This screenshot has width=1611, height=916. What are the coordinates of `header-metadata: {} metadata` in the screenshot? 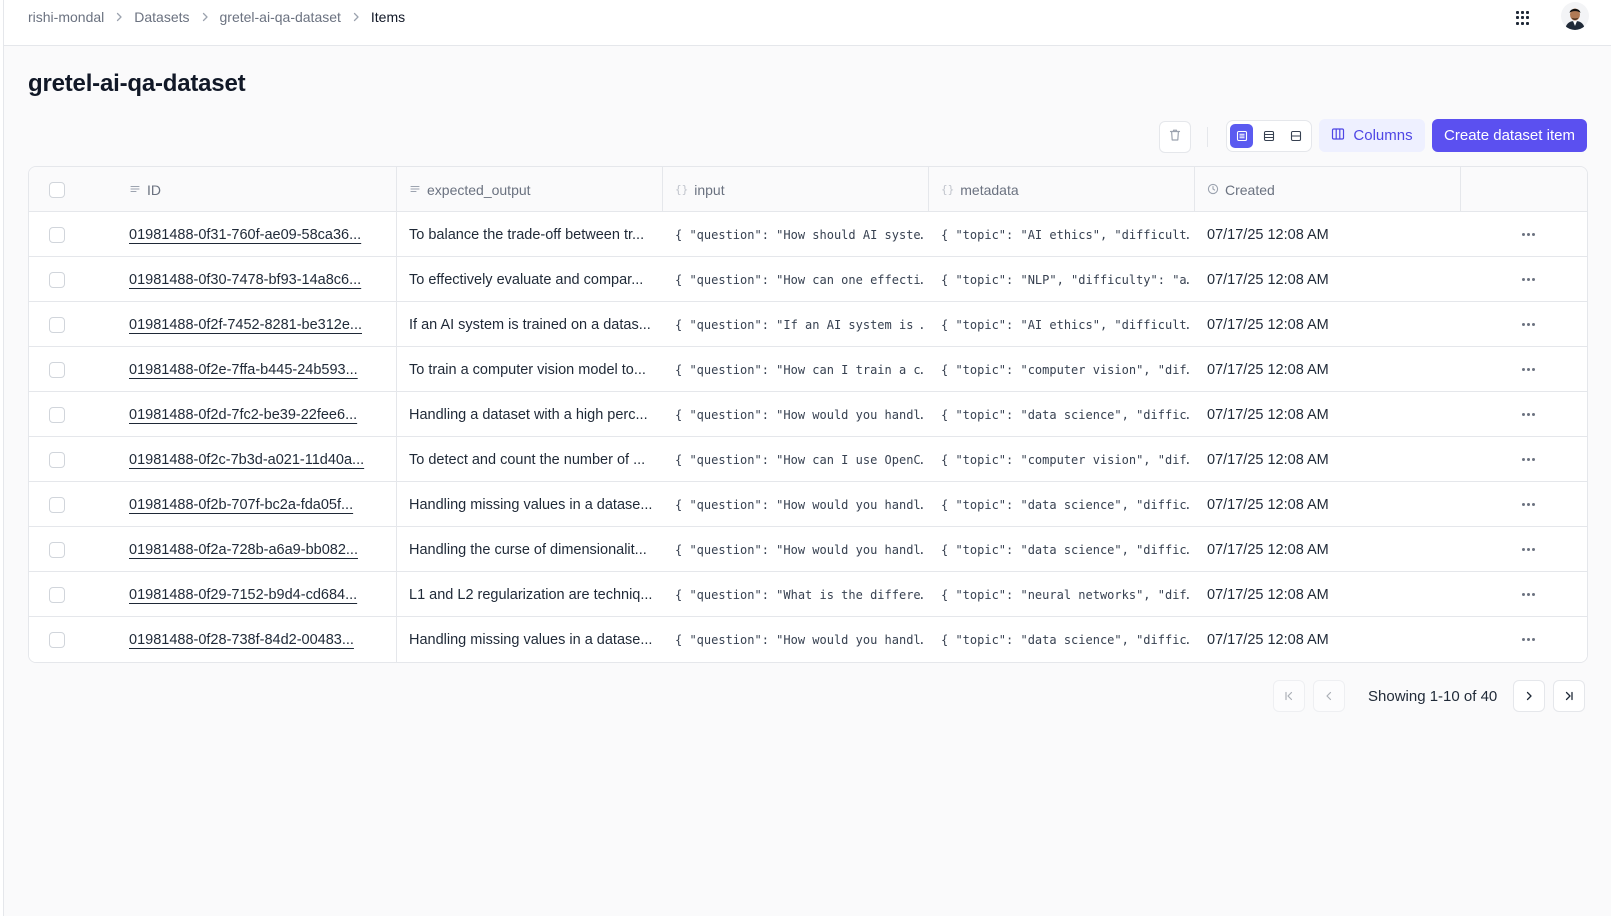 It's located at (1062, 189).